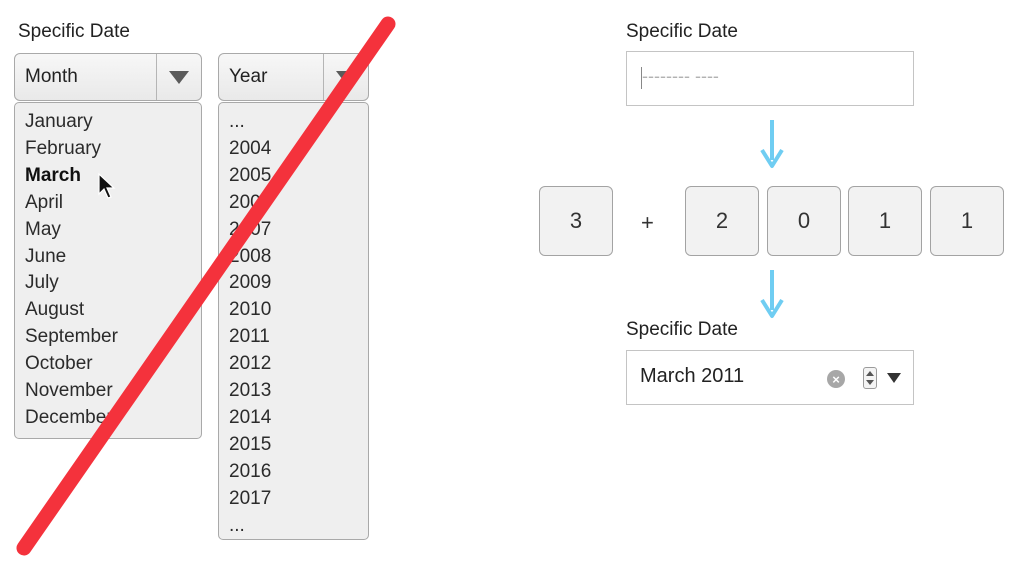 This screenshot has height=580, width=1020. What do you see at coordinates (576, 221) in the screenshot?
I see `key-3: 3` at bounding box center [576, 221].